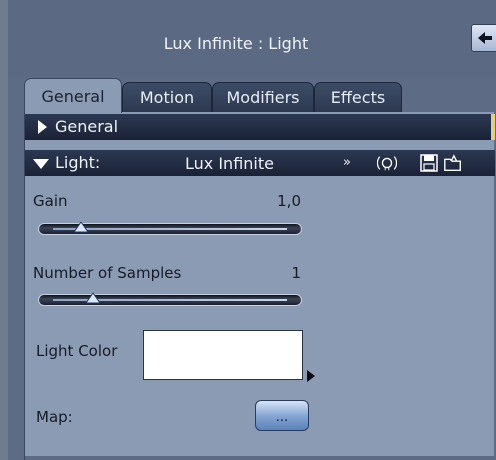  What do you see at coordinates (260, 127) in the screenshot?
I see `section-general-header: General` at bounding box center [260, 127].